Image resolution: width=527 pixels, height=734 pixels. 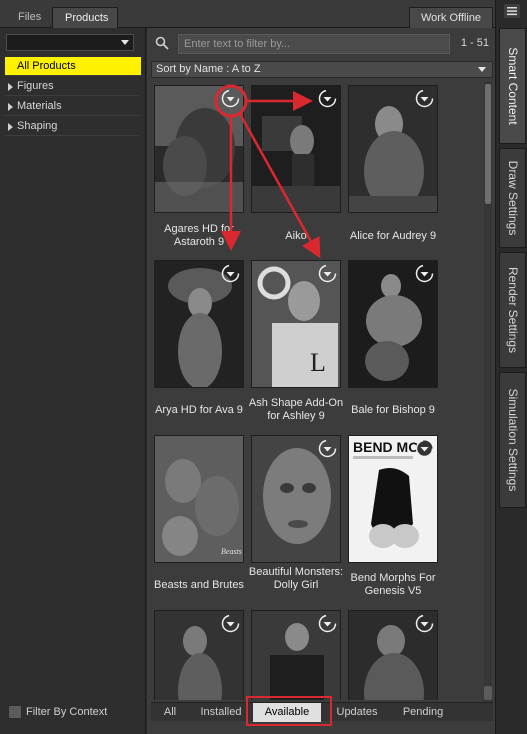 I want to click on arrow-diagonal, so click(x=279, y=186).